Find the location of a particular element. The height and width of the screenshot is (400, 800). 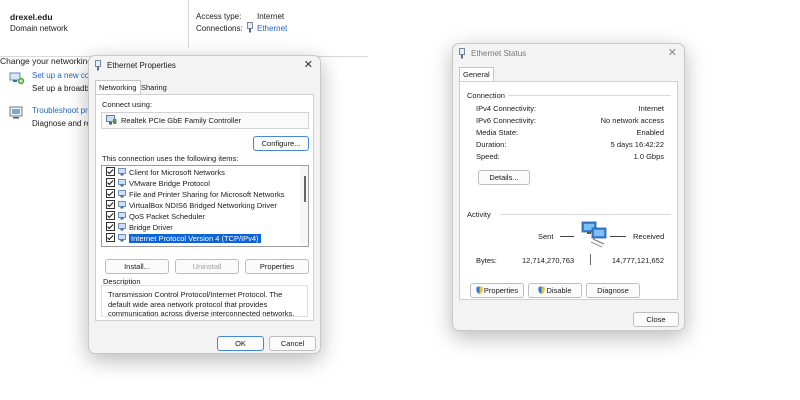

media-state-value: Enabled is located at coordinates (650, 132).